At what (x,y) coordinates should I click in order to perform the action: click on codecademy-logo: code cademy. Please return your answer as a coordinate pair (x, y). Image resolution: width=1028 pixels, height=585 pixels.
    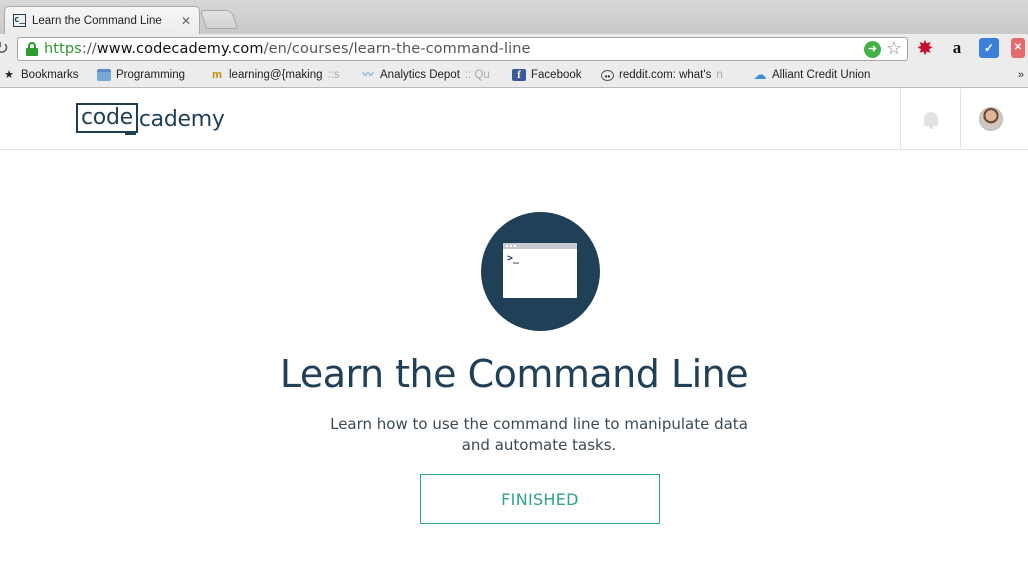
    Looking at the image, I should click on (150, 119).